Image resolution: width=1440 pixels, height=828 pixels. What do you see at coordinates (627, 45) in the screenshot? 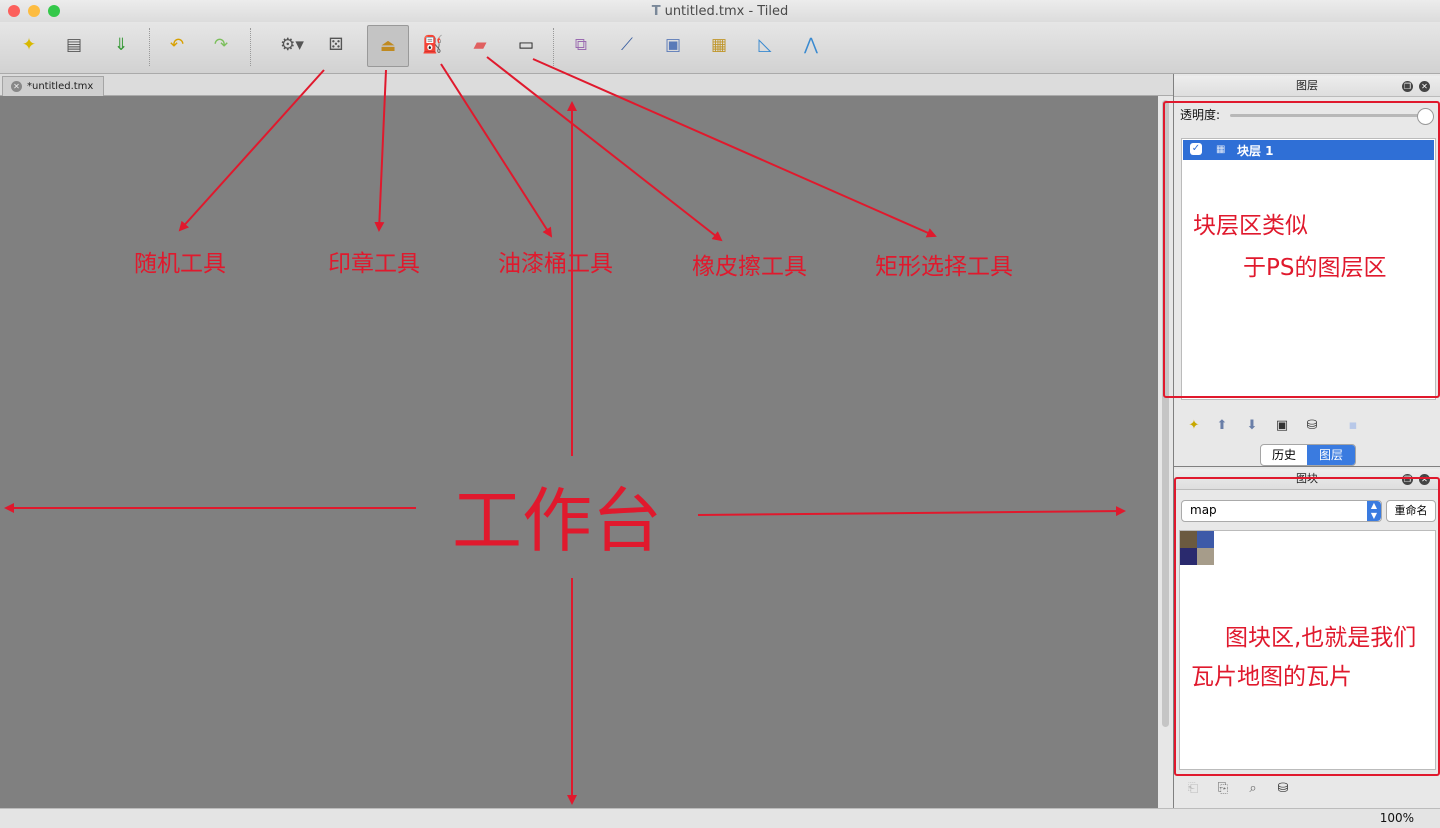
I see `edit-polygons-icon: ⟋` at bounding box center [627, 45].